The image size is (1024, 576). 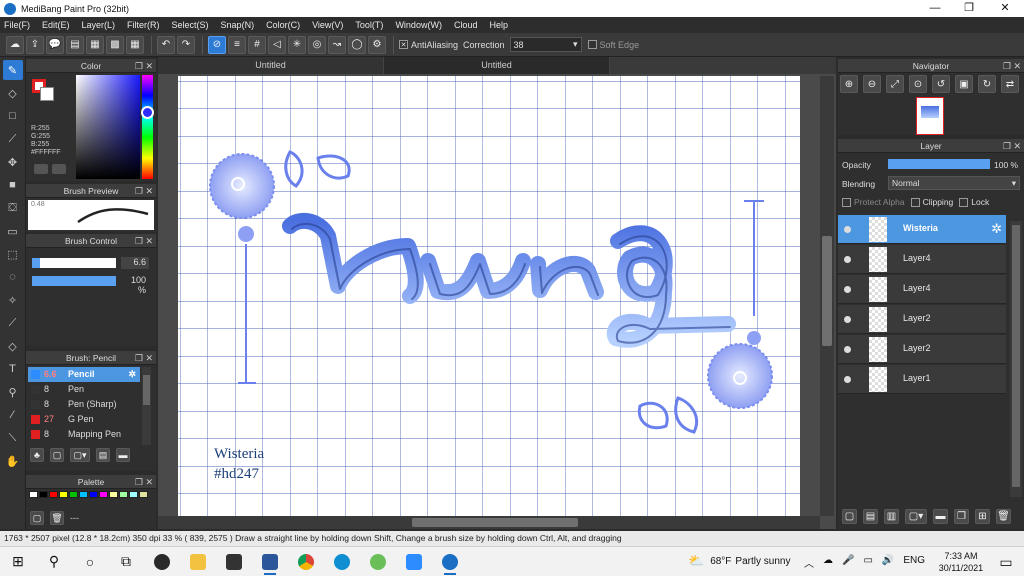 I want to click on brush-item-pen: 8 Pen, so click(x=84, y=389).